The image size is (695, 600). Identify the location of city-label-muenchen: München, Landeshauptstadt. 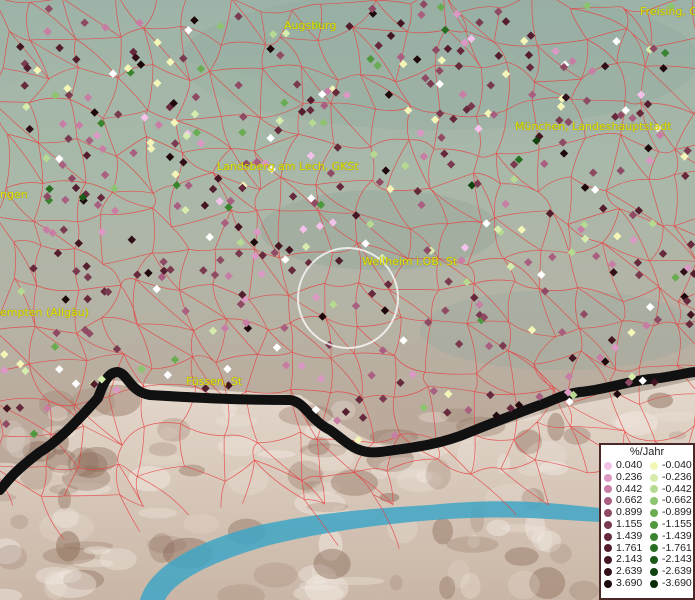
(593, 126).